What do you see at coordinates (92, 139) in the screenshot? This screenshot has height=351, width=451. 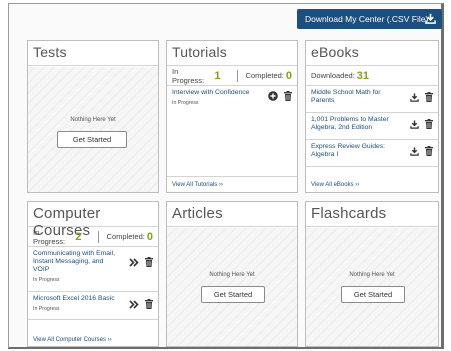 I see `tests-get-started-button: Get Started` at bounding box center [92, 139].